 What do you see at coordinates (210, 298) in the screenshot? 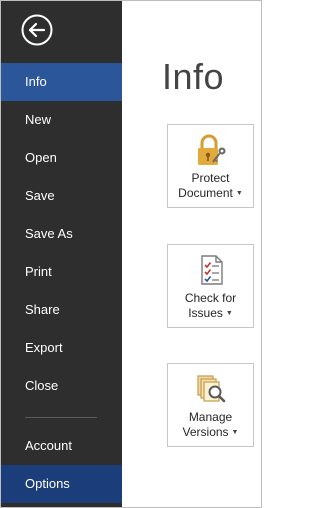
I see `check-for-issues-line1: Check for` at bounding box center [210, 298].